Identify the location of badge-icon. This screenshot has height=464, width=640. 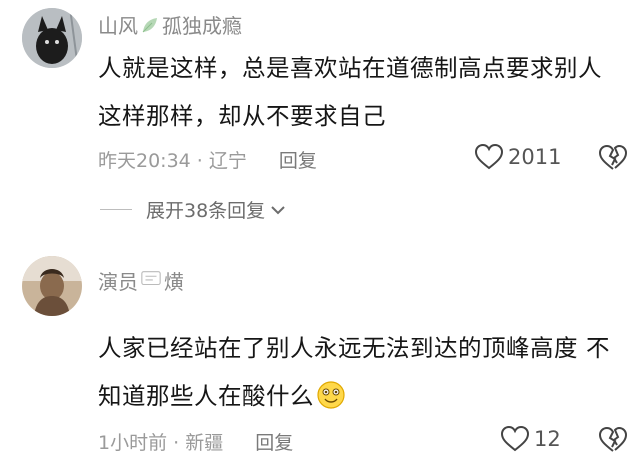
(151, 280).